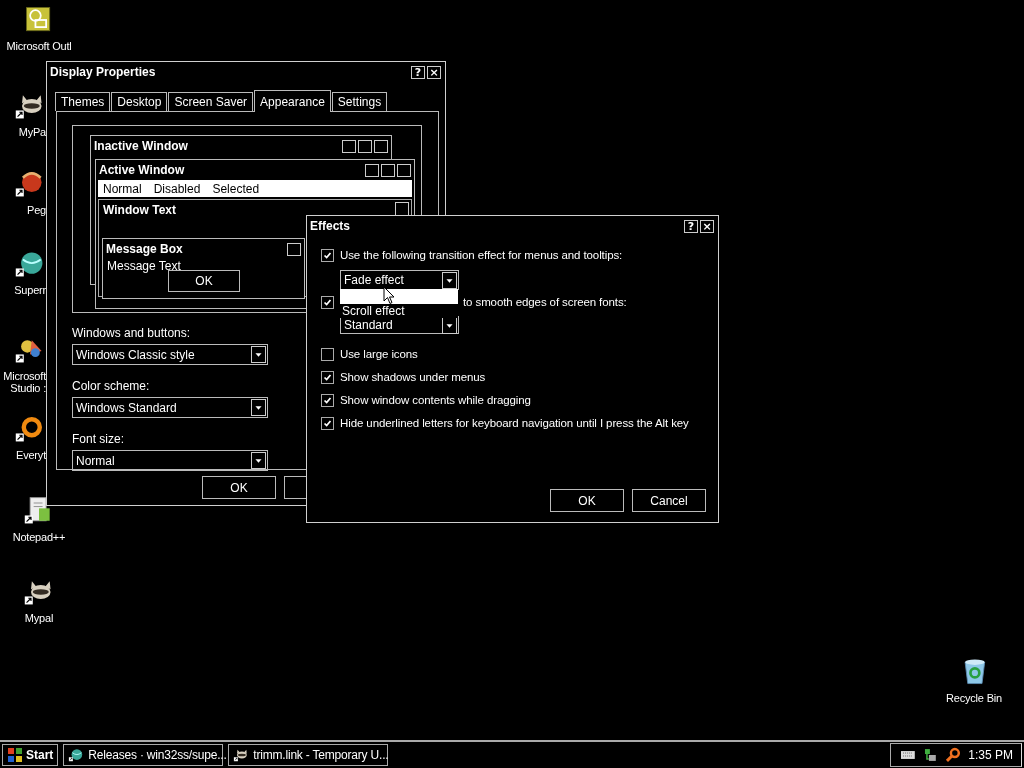 This screenshot has height=768, width=1024. I want to click on window-title: Effects, so click(330, 226).